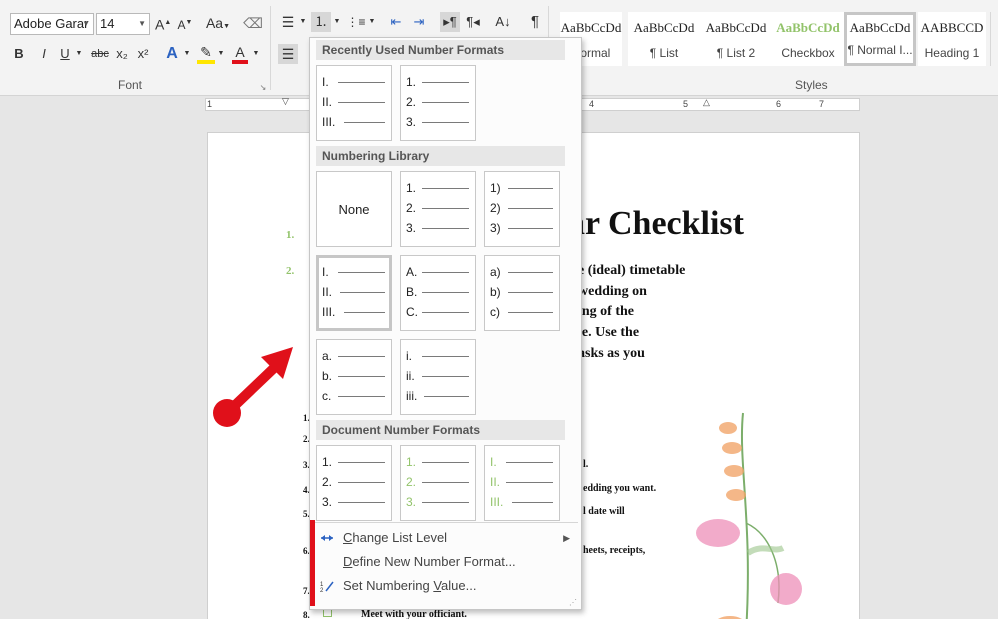 This screenshot has width=998, height=619. I want to click on clear-formatting-button: ⌫, so click(253, 23).